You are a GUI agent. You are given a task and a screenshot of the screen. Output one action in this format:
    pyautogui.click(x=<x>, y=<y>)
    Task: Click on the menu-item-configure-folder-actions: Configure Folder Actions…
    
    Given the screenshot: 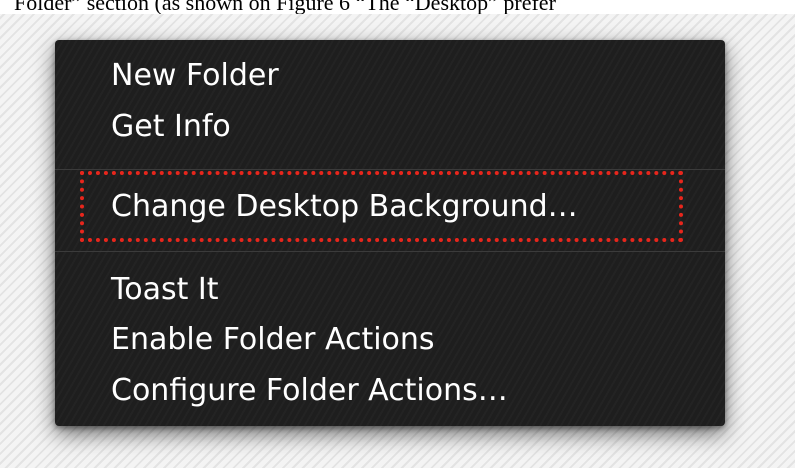 What is the action you would take?
    pyautogui.click(x=309, y=391)
    